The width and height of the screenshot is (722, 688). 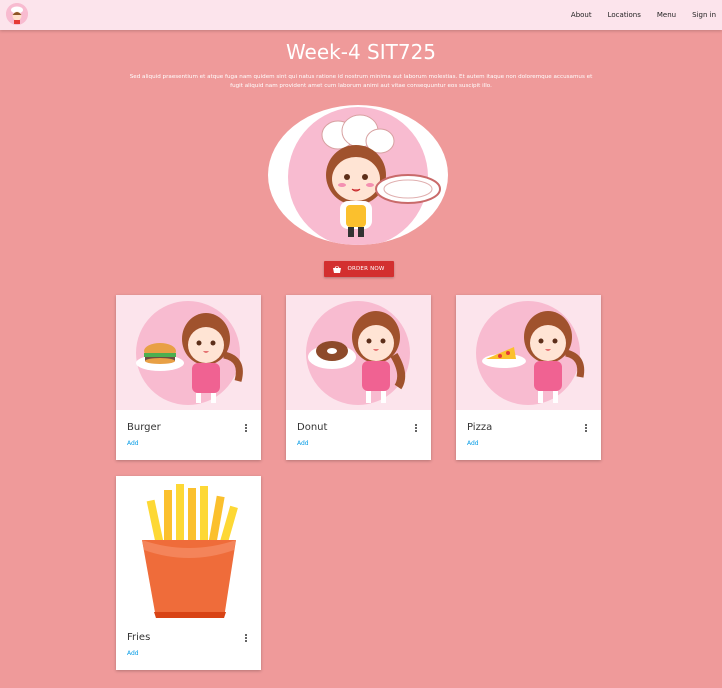 I want to click on card-image-fries, so click(x=188, y=550).